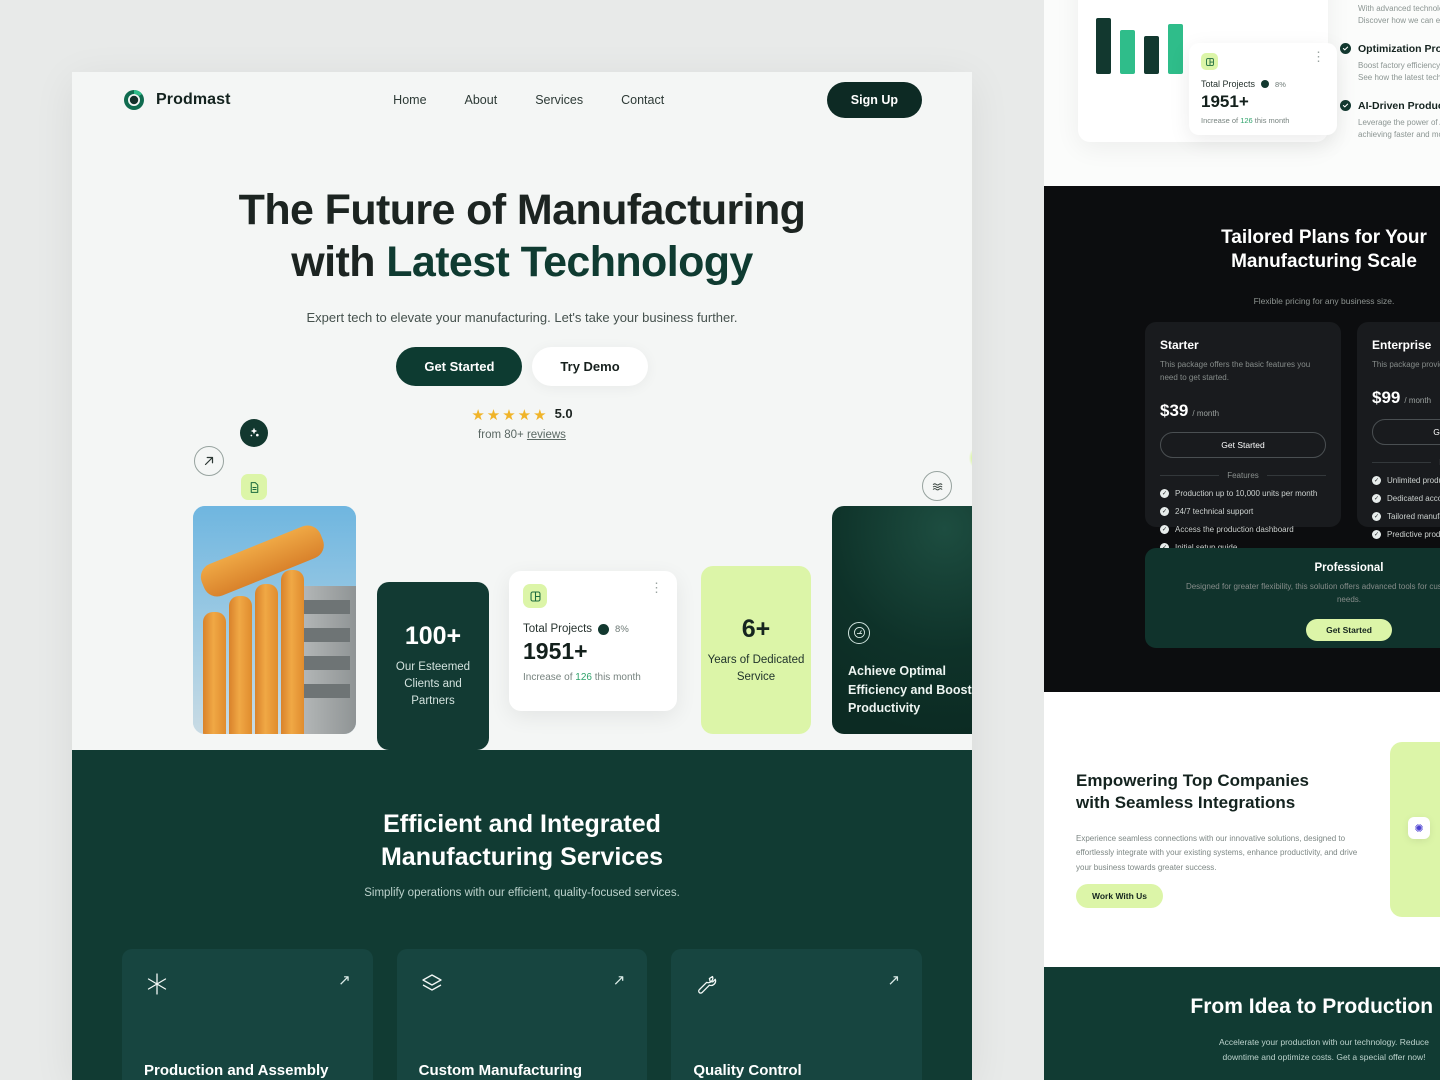 This screenshot has width=1440, height=1080. I want to click on nav-item-contact: Contact, so click(642, 100).